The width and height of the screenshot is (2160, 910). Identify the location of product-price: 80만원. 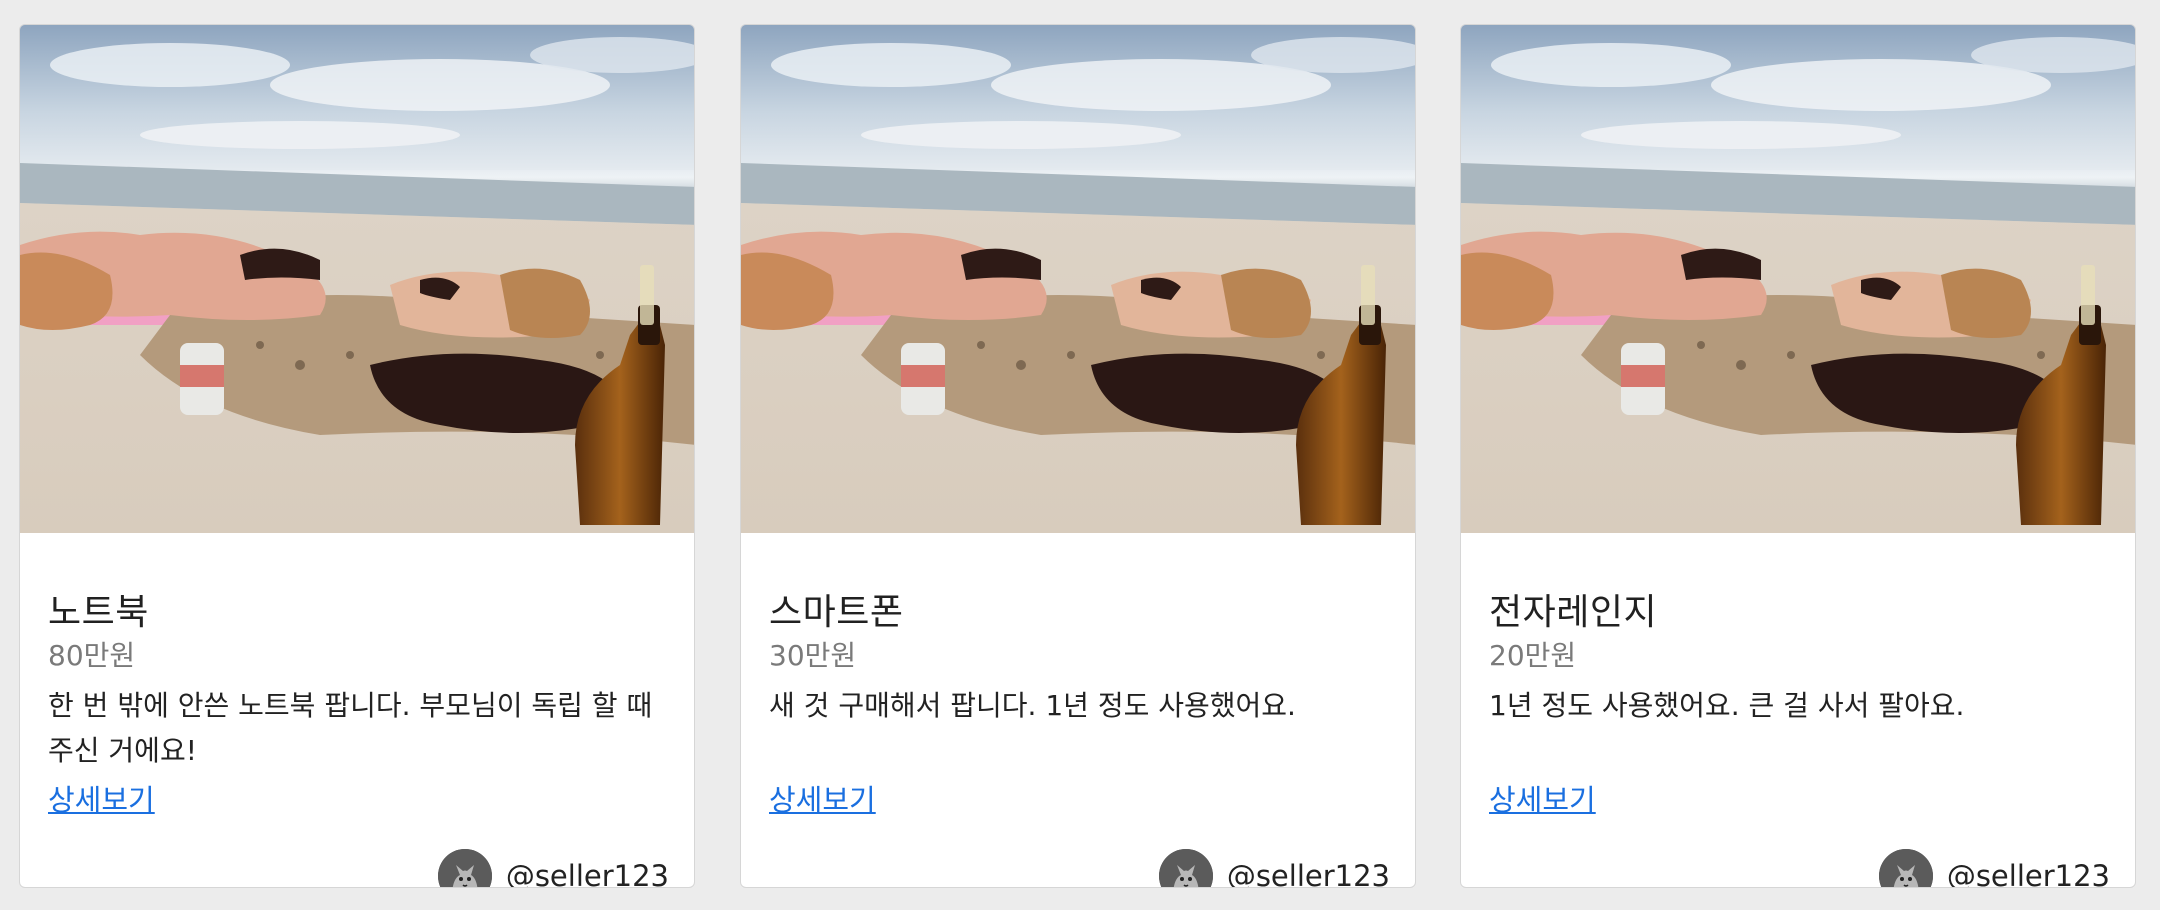
(92, 655).